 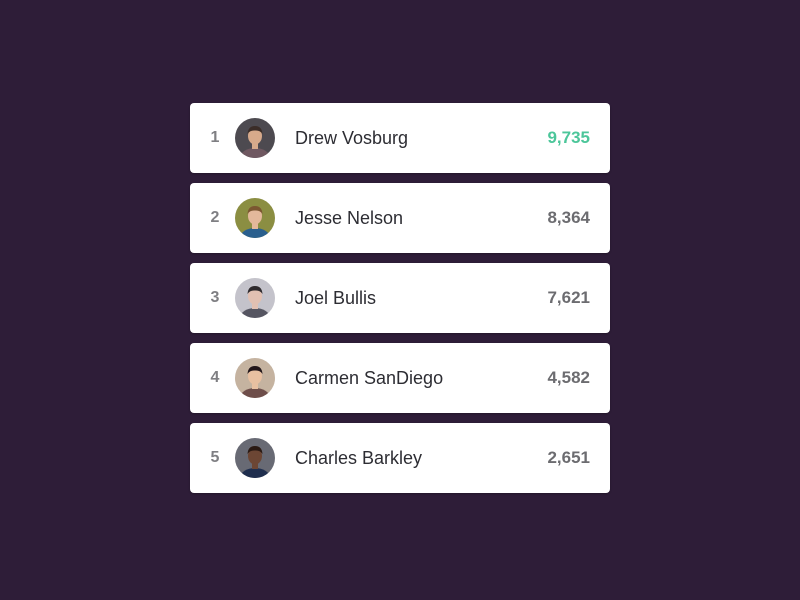 What do you see at coordinates (255, 378) in the screenshot?
I see `avatar-carmen-sandiego` at bounding box center [255, 378].